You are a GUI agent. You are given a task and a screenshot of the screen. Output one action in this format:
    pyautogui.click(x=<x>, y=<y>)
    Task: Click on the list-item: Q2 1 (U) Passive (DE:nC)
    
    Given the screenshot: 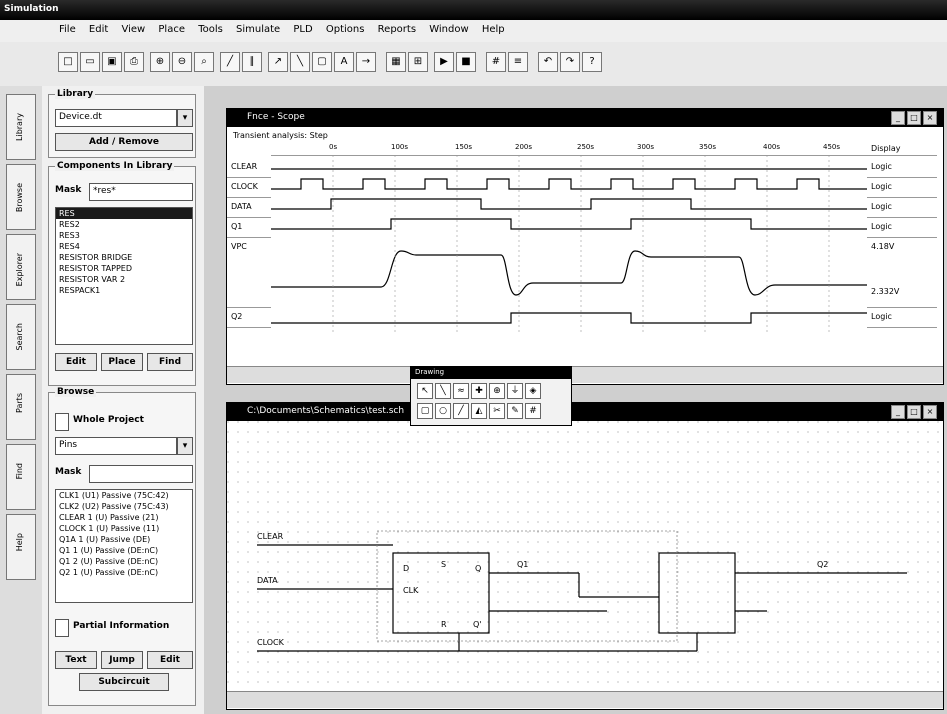 What is the action you would take?
    pyautogui.click(x=124, y=572)
    